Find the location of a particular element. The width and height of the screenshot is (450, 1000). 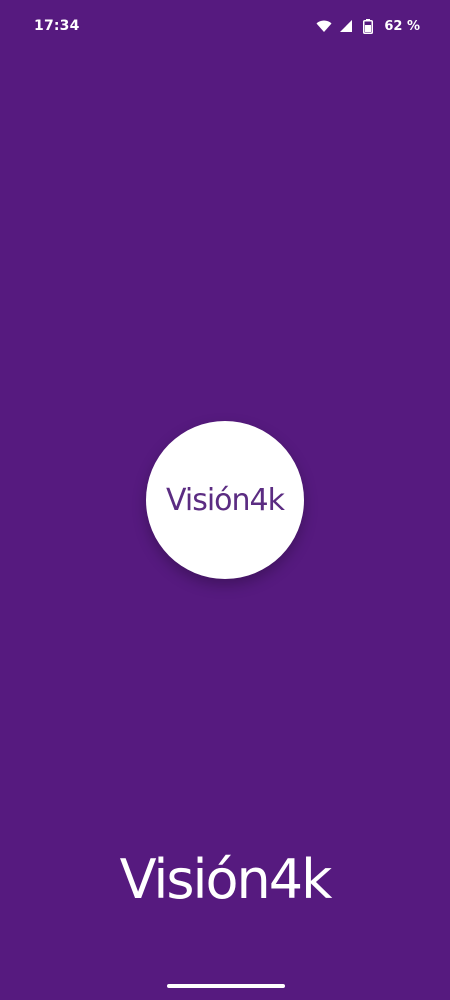

battery-icon is located at coordinates (368, 26).